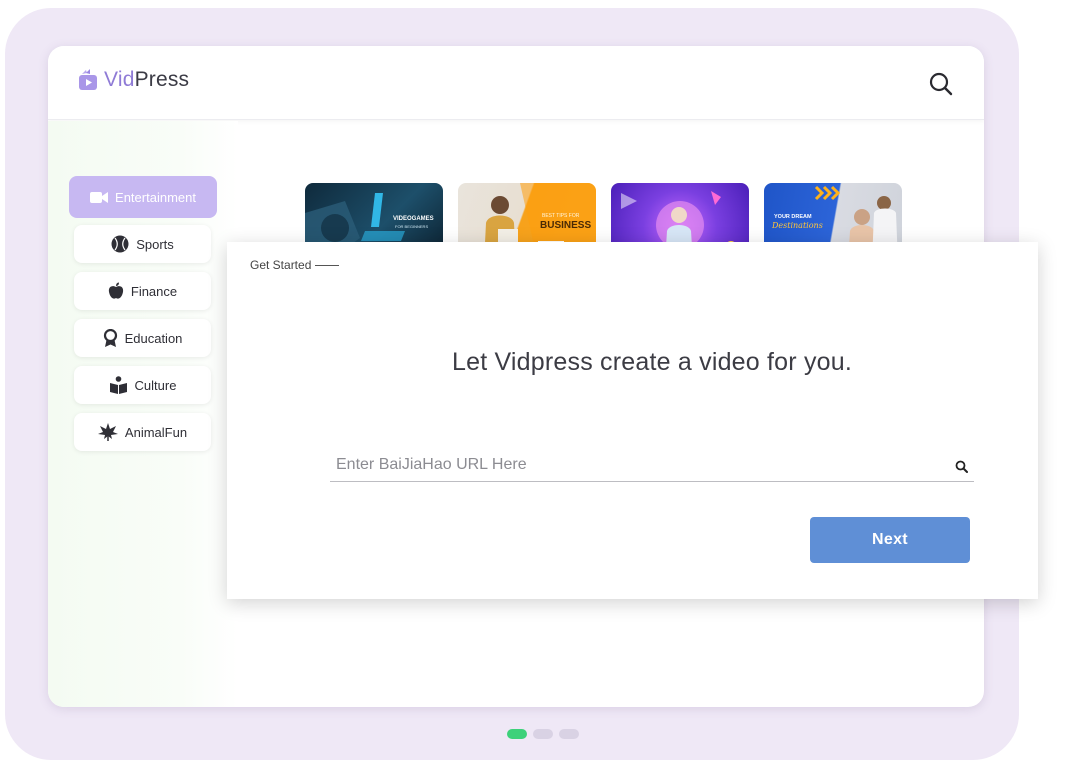  What do you see at coordinates (793, 217) in the screenshot?
I see `thumbnail-title: YOUR DREAM` at bounding box center [793, 217].